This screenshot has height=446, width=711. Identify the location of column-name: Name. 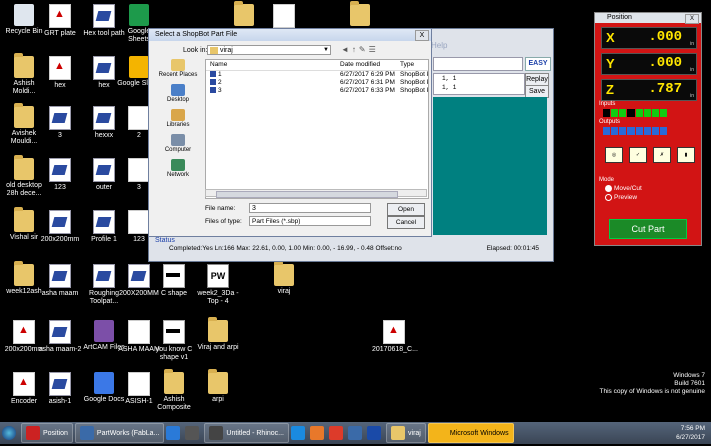
(271, 65).